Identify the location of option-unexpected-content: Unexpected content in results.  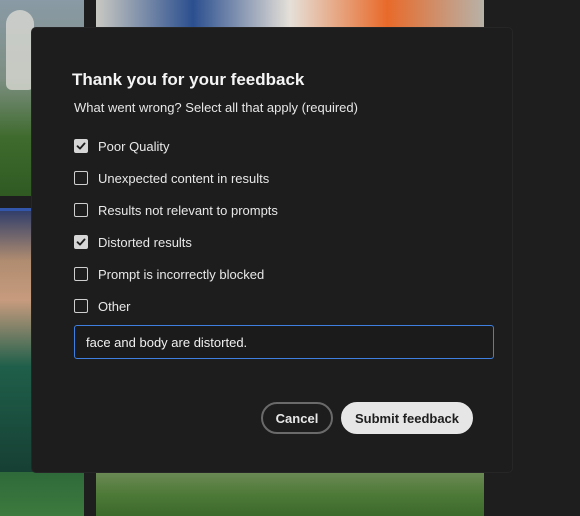
(176, 178).